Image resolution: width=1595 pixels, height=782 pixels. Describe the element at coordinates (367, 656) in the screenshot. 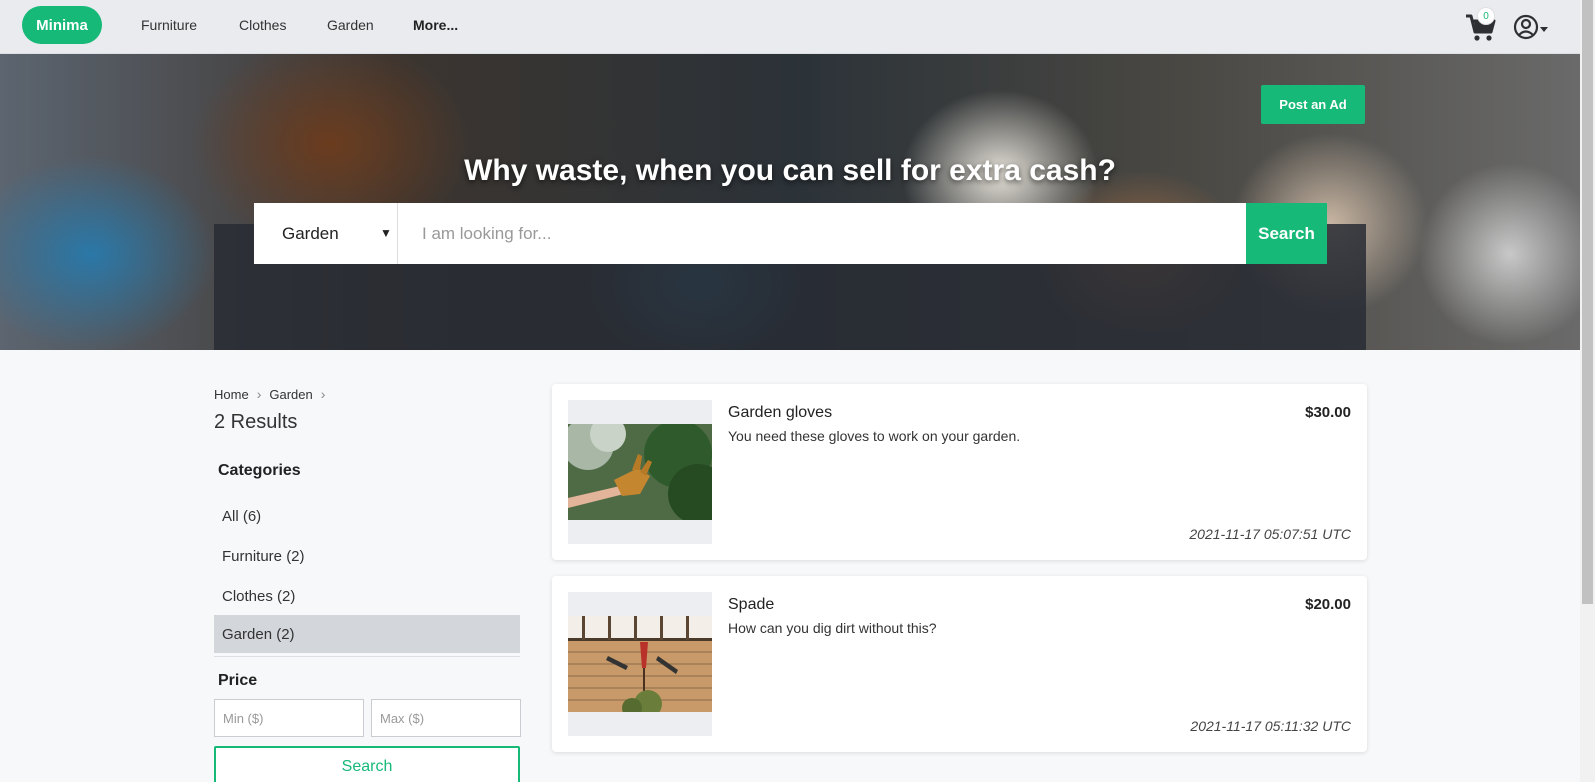

I see `sidebar-divider` at that location.